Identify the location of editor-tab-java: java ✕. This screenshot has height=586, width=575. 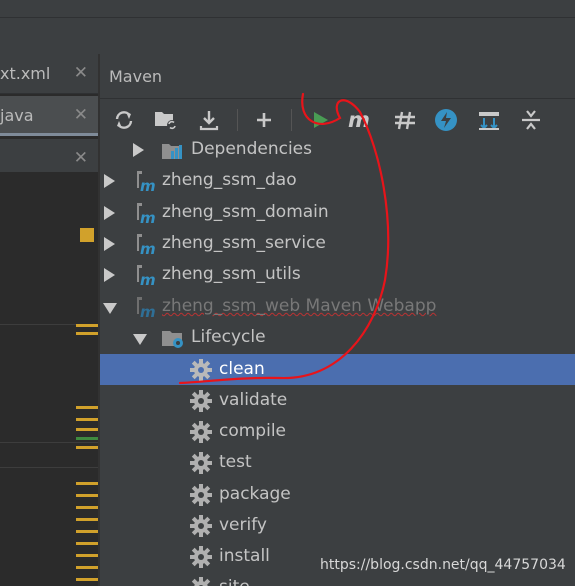
(49, 116).